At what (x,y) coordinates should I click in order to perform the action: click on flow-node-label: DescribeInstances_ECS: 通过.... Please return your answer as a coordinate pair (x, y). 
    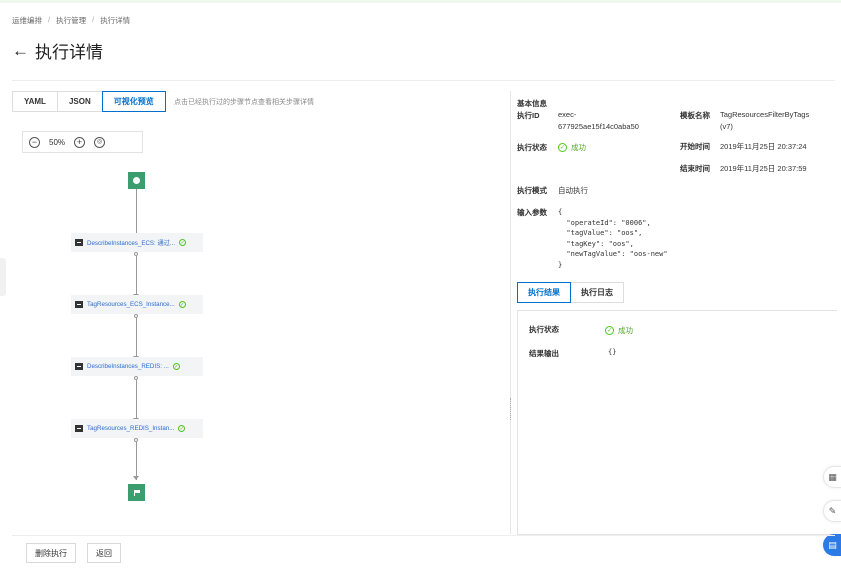
    Looking at the image, I should click on (131, 243).